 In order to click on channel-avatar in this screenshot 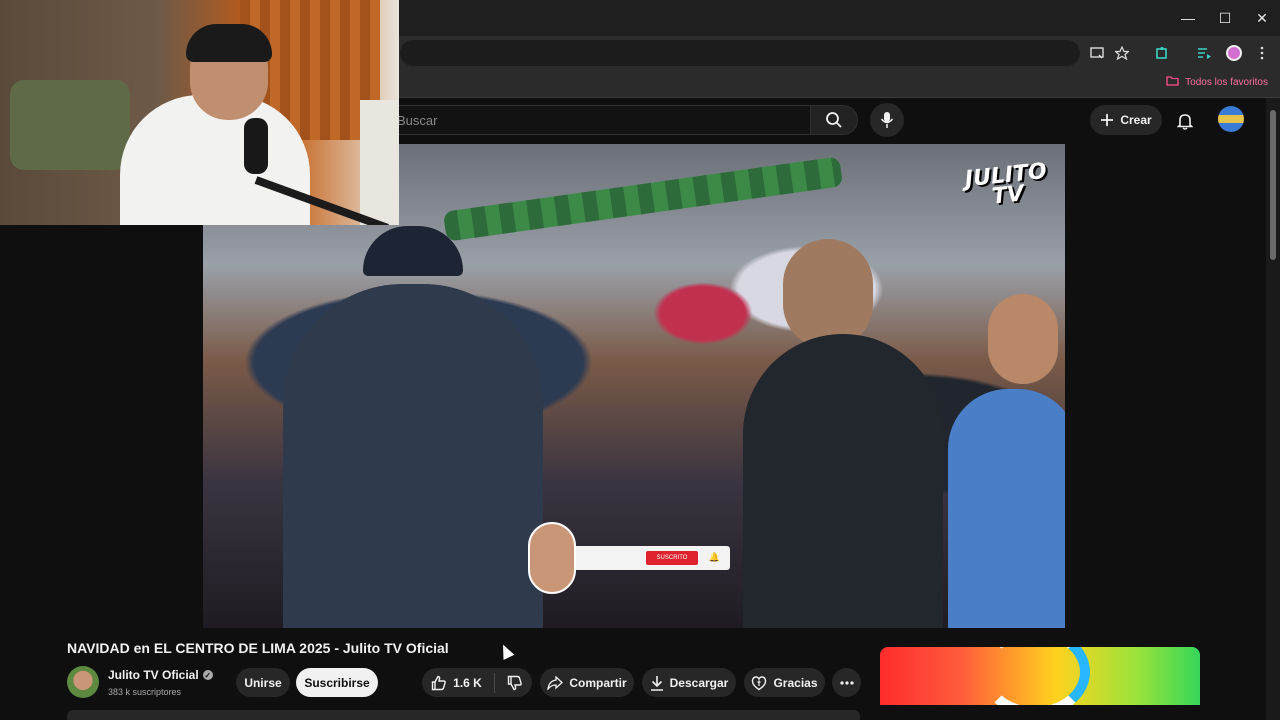, I will do `click(83, 682)`.